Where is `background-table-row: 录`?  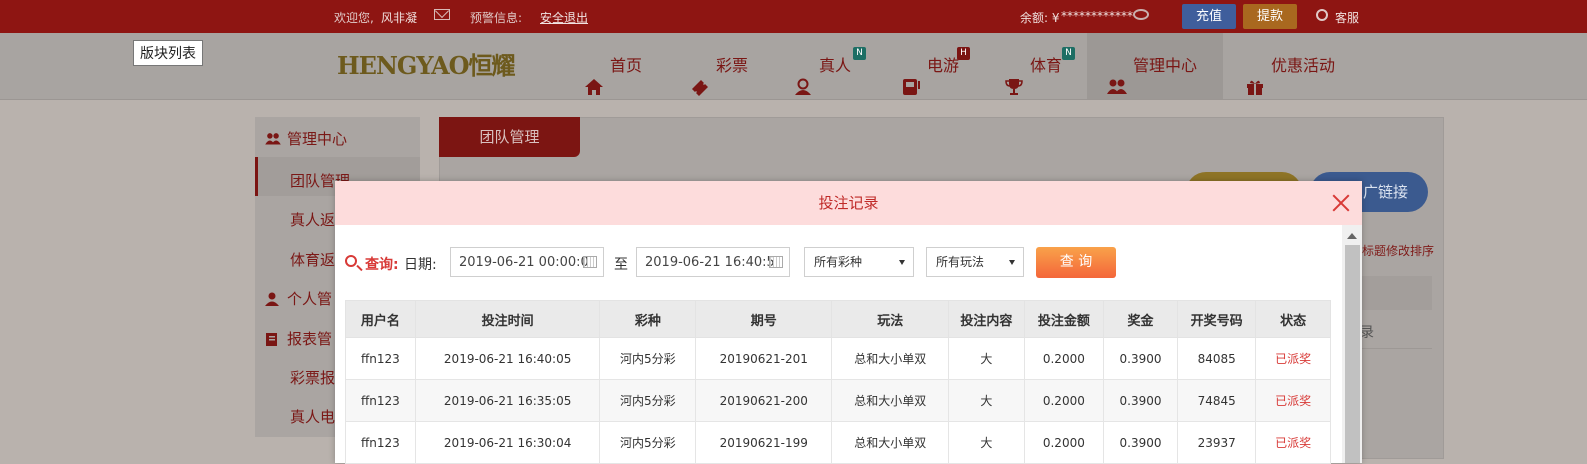
background-table-row: 录 is located at coordinates (1396, 330).